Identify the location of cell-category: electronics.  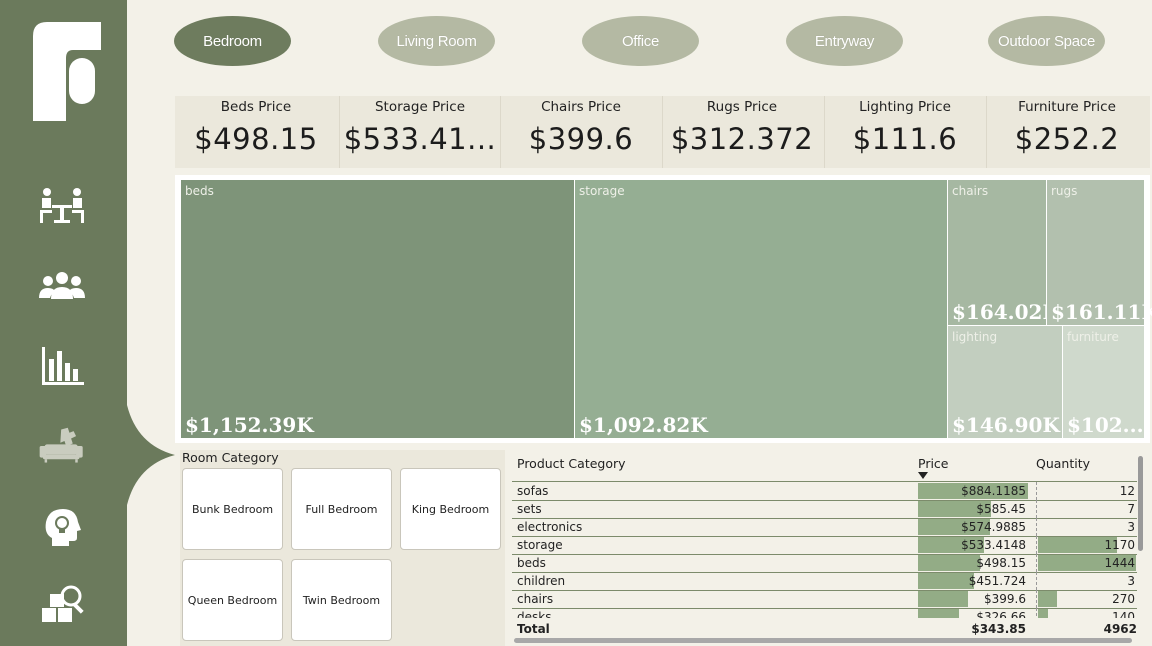
(550, 527).